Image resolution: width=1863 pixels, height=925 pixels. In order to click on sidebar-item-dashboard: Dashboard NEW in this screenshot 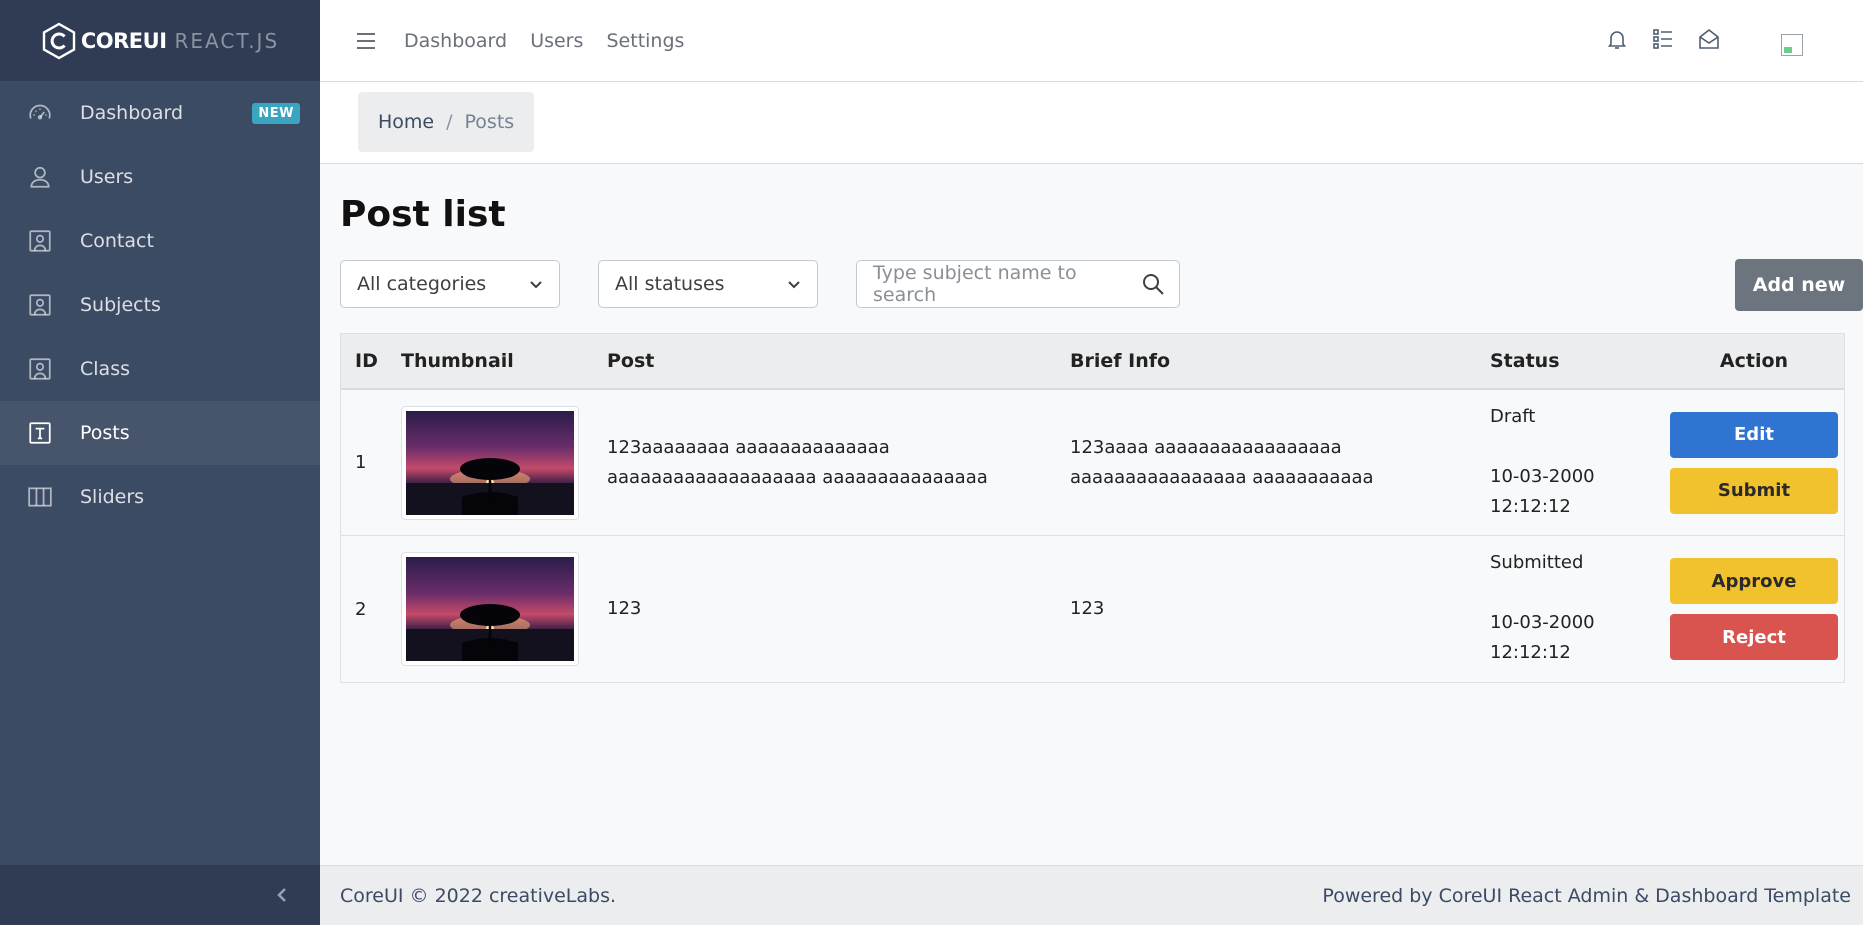, I will do `click(160, 113)`.